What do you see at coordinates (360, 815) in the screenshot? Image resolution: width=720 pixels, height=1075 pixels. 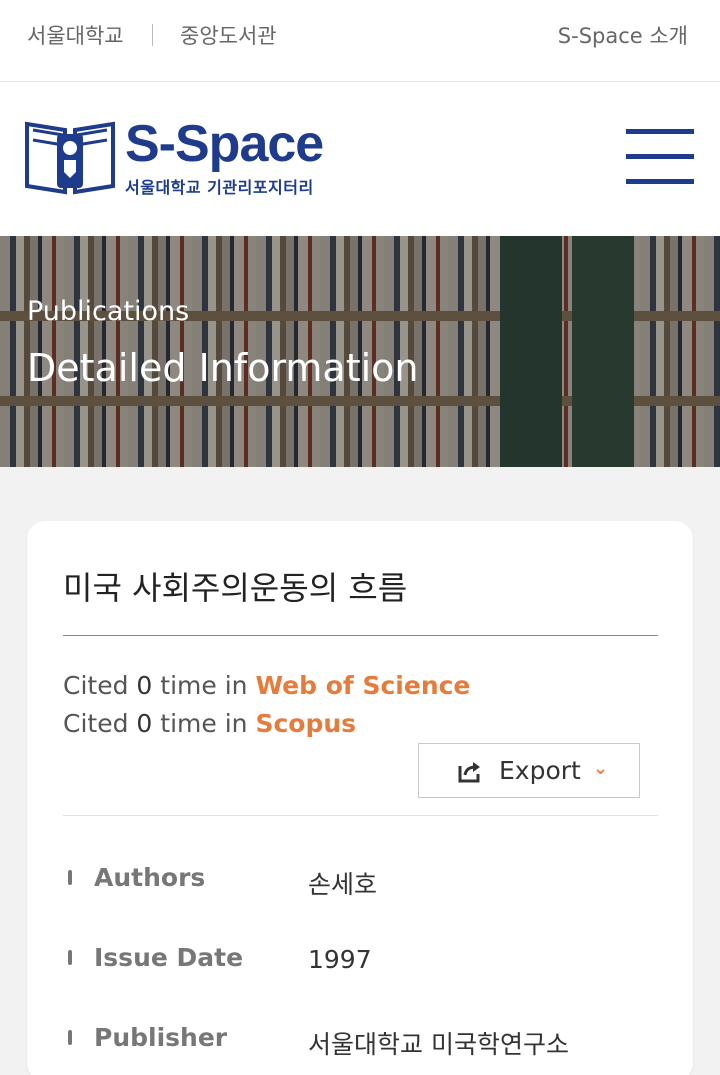 I see `section-divider` at bounding box center [360, 815].